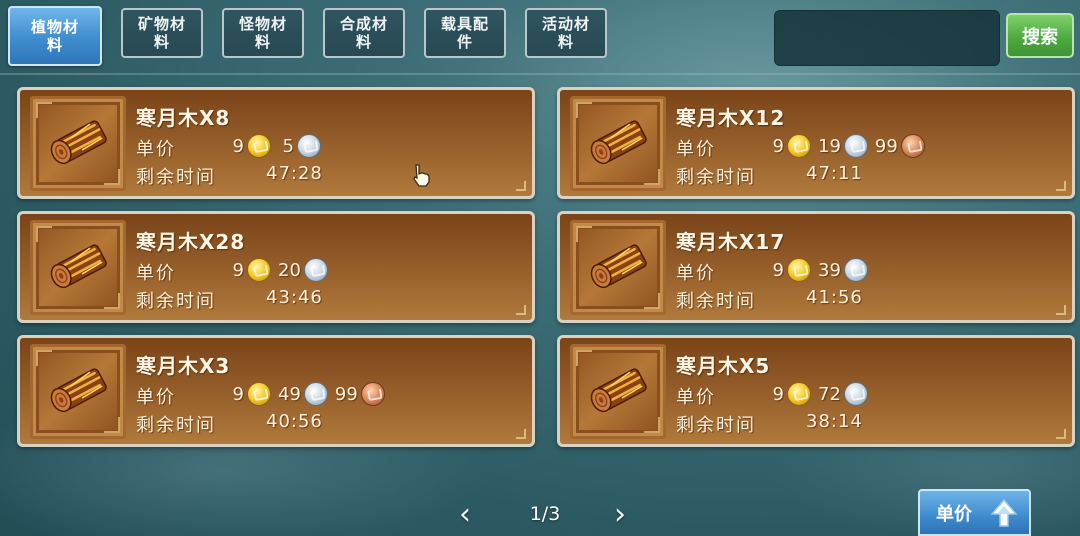  Describe the element at coordinates (540, 74) in the screenshot. I see `divider` at that location.